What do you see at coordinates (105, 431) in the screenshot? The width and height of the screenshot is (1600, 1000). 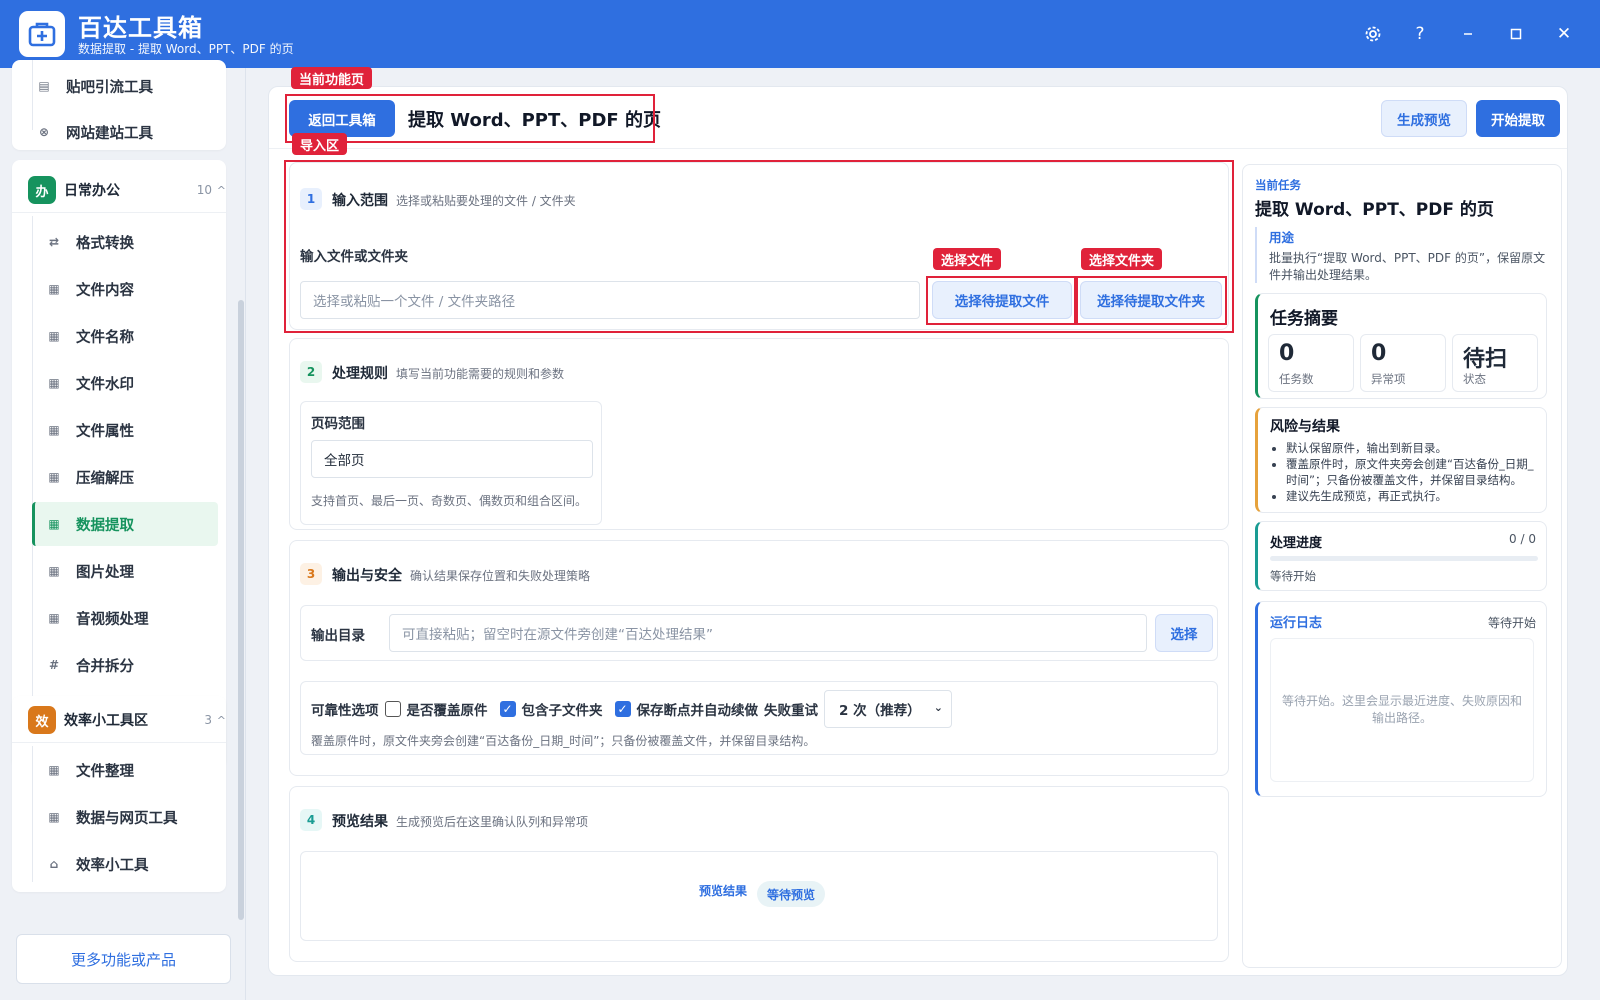 I see `sidebar-item-label: 文件属性` at bounding box center [105, 431].